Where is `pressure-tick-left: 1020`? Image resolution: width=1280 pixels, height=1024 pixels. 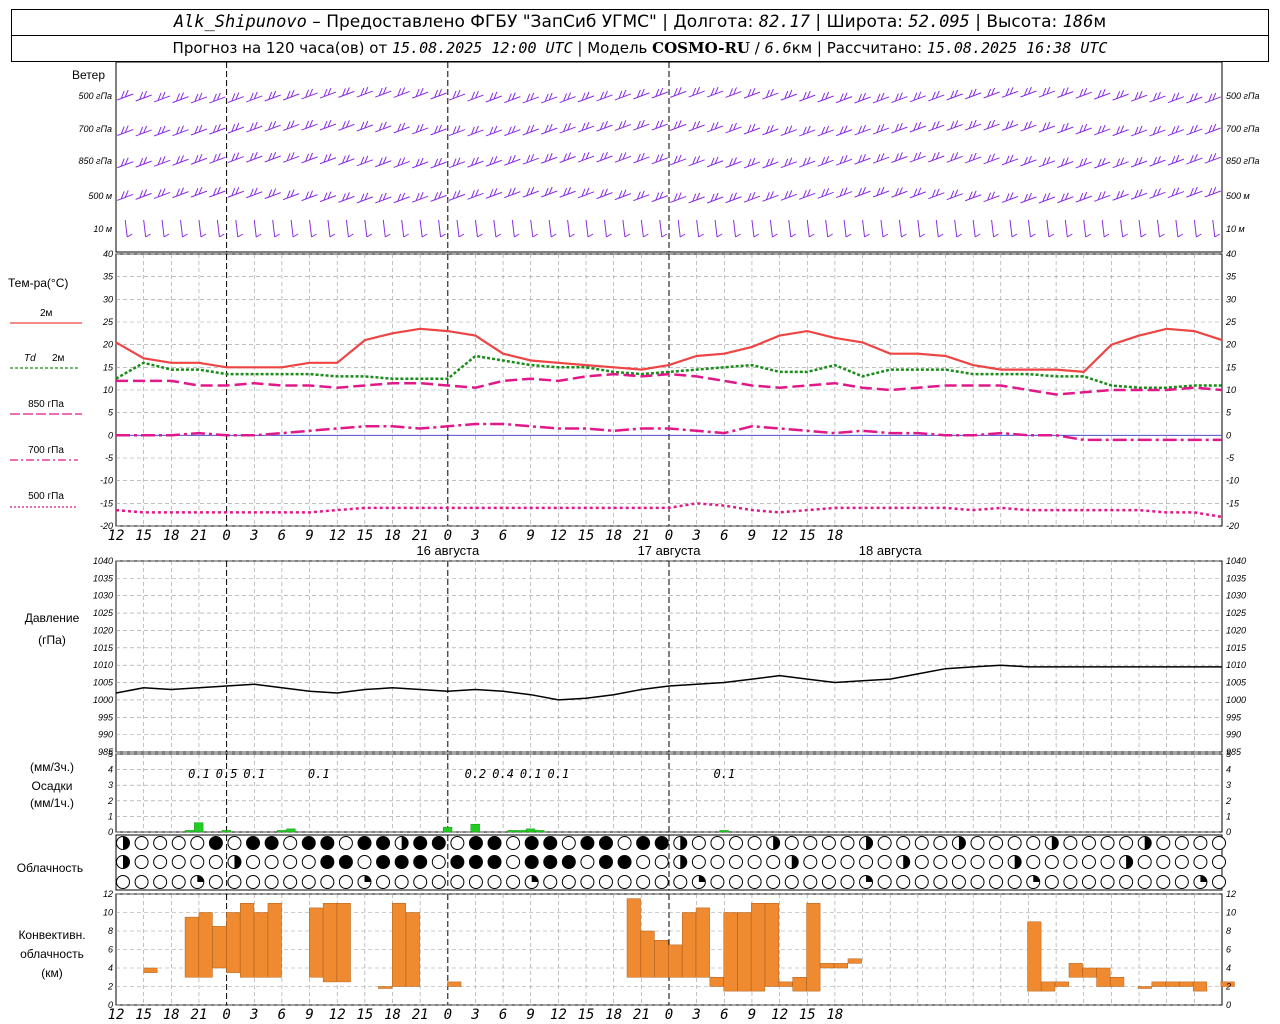 pressure-tick-left: 1020 is located at coordinates (103, 630).